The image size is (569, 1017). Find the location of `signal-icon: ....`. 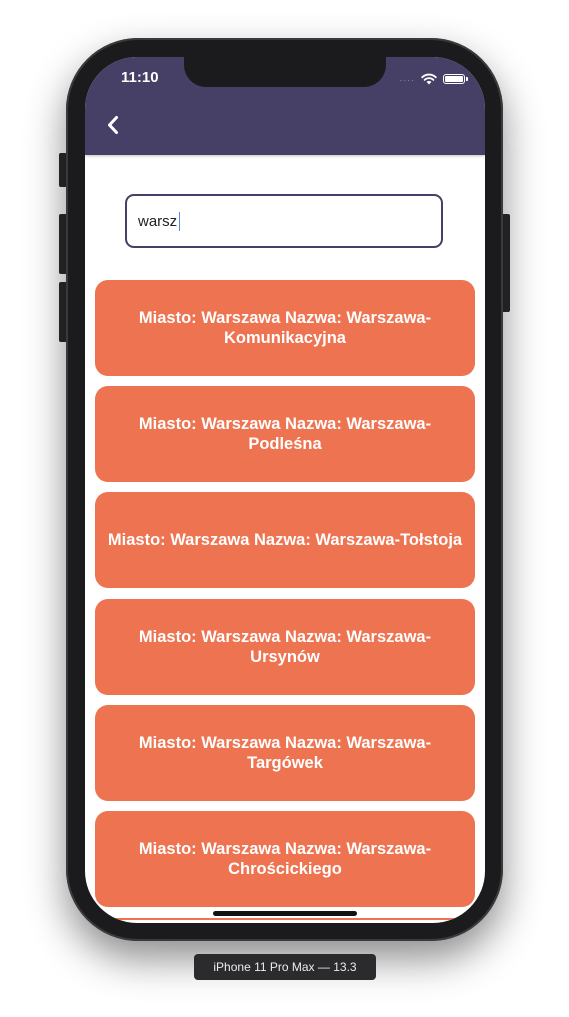

signal-icon: .... is located at coordinates (407, 79).